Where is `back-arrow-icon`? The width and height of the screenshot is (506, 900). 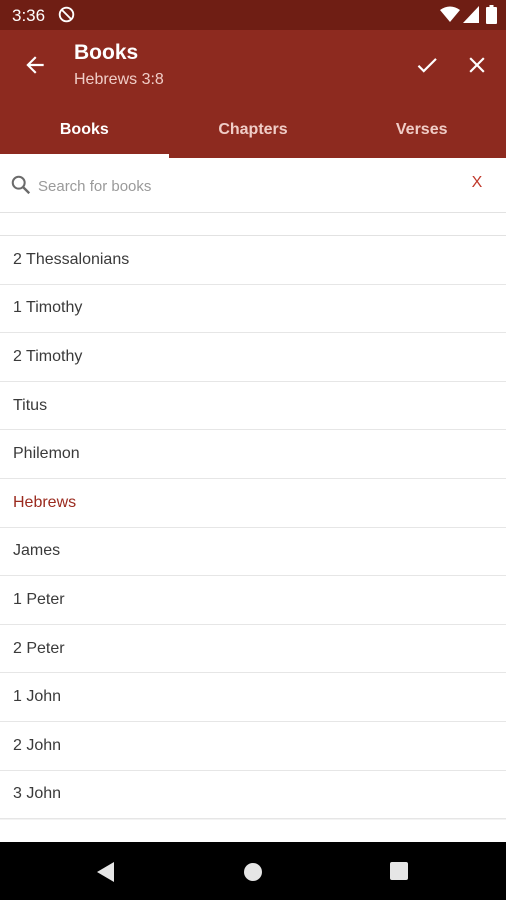
back-arrow-icon is located at coordinates (35, 65).